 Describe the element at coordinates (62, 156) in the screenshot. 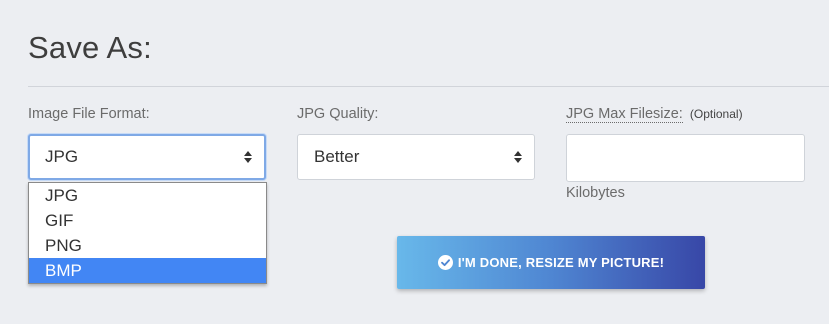

I see `format-select-value: JPG` at that location.